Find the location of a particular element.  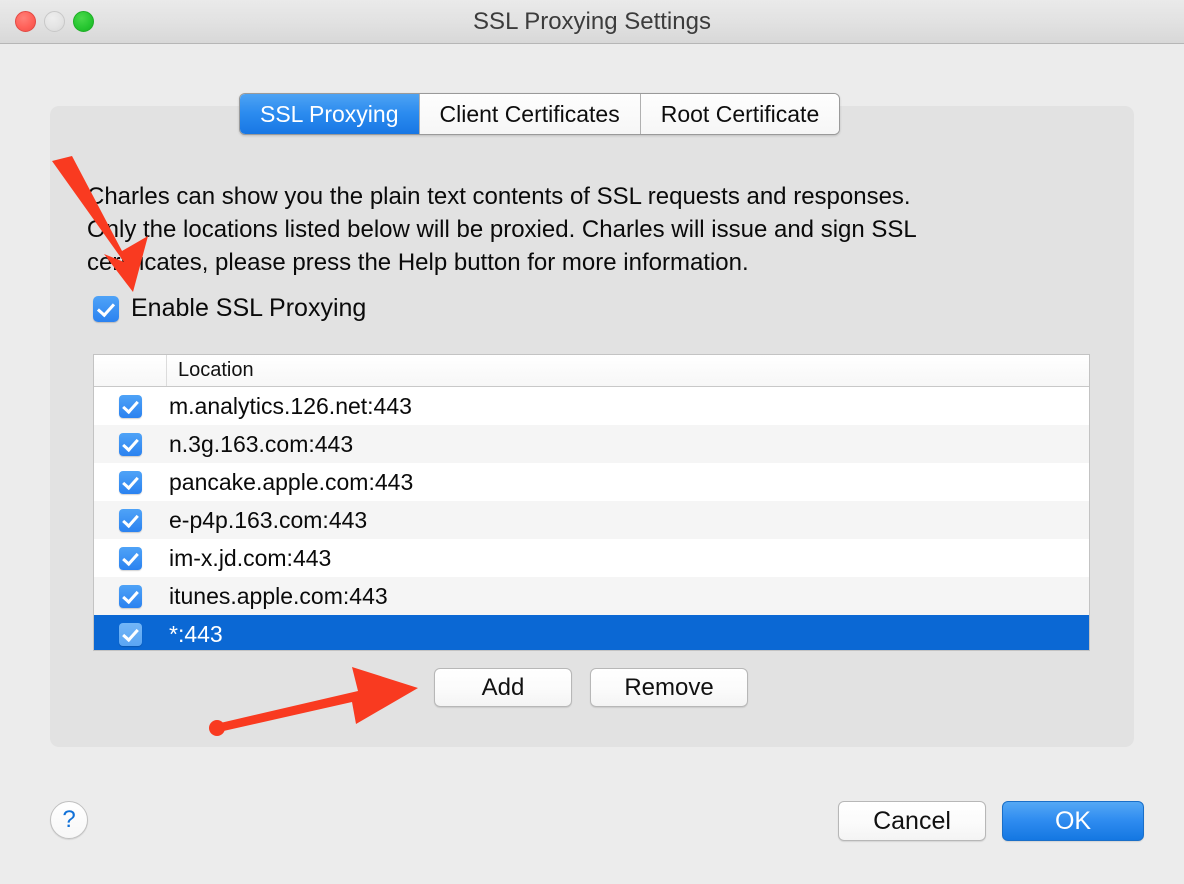

row-location-label: n.3g.163.com:443 is located at coordinates (261, 443).